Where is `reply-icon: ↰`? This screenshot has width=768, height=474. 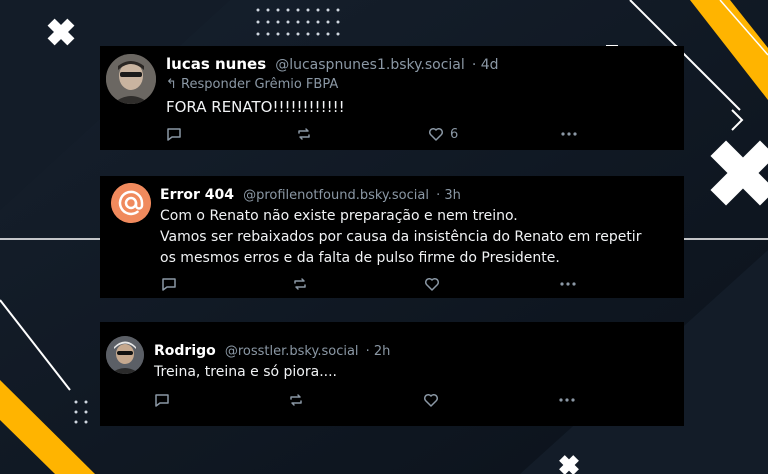
reply-icon: ↰ is located at coordinates (171, 84).